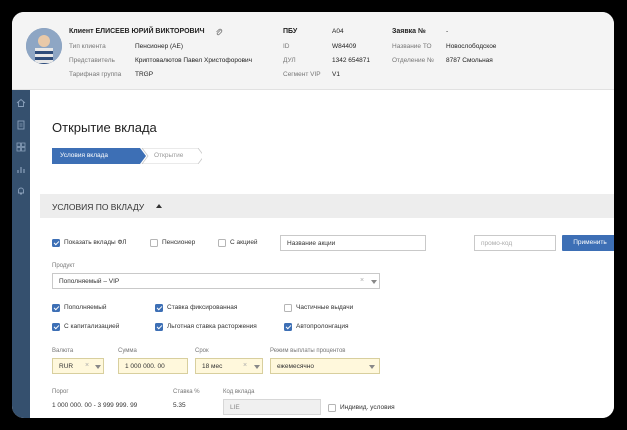  I want to click on caret-up-icon, so click(159, 206).